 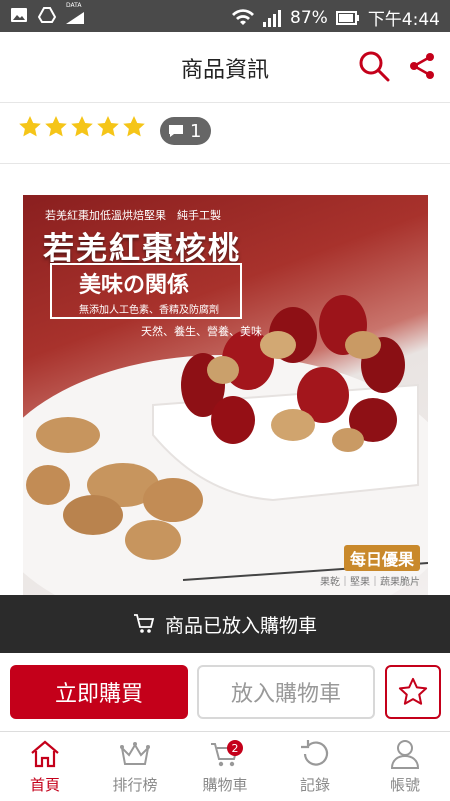 I want to click on rating-row: 1, so click(x=225, y=133).